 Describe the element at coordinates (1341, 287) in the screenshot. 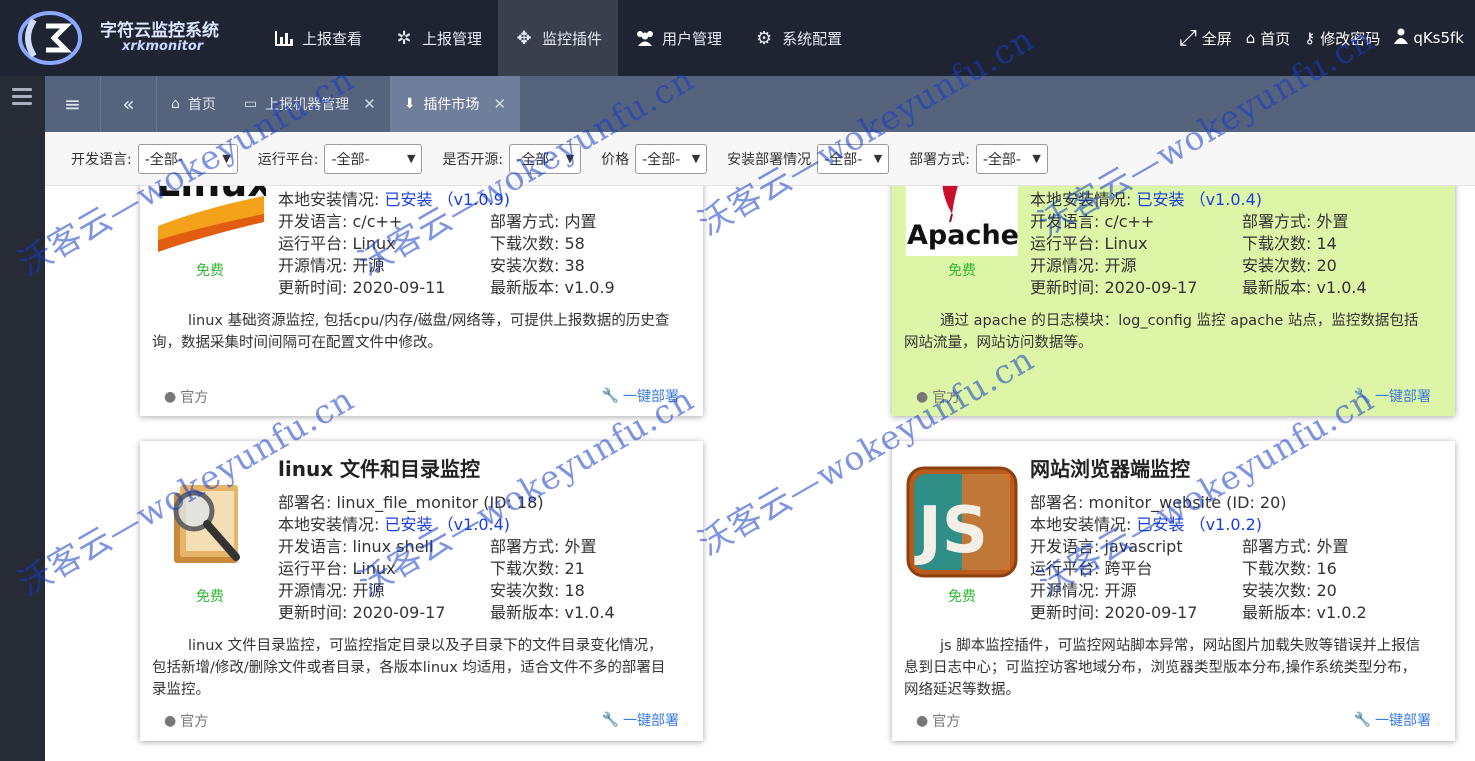

I see `row-value: v1.0.4` at that location.